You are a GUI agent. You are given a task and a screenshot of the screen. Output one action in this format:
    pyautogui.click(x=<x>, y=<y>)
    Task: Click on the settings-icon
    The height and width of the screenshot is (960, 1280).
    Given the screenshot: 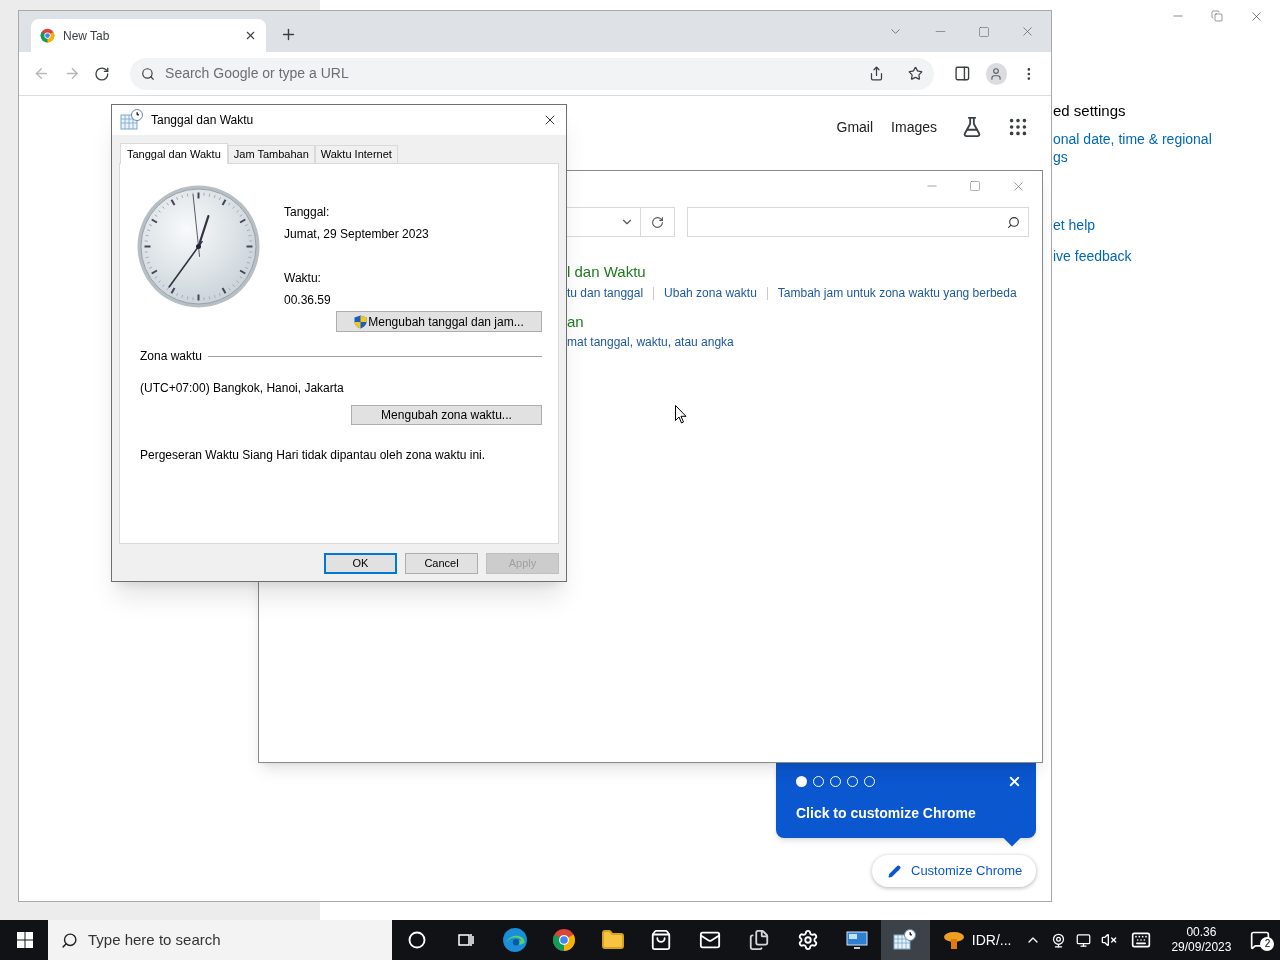 What is the action you would take?
    pyautogui.click(x=807, y=940)
    